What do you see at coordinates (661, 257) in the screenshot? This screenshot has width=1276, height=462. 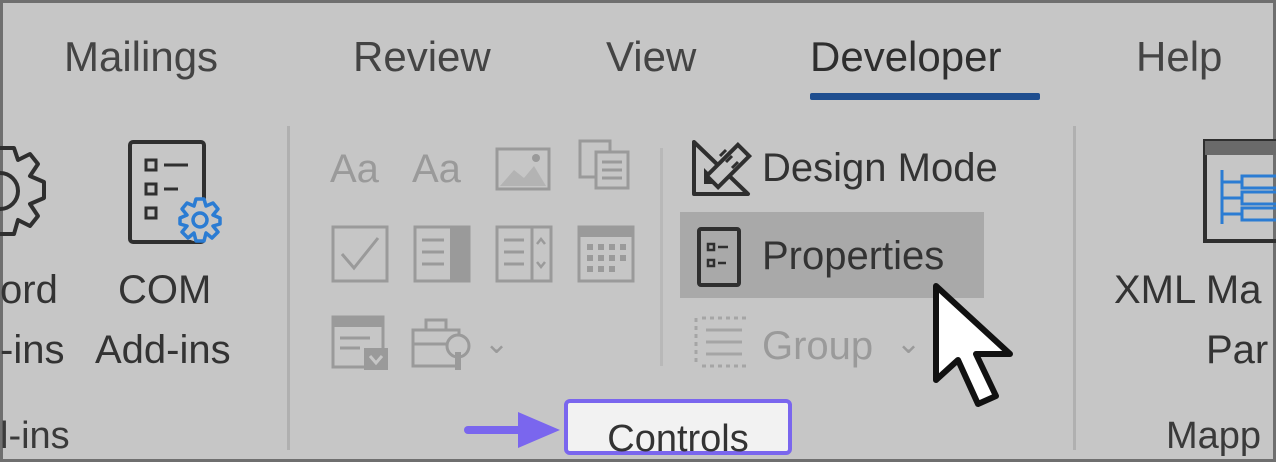 I see `sub-separator` at bounding box center [661, 257].